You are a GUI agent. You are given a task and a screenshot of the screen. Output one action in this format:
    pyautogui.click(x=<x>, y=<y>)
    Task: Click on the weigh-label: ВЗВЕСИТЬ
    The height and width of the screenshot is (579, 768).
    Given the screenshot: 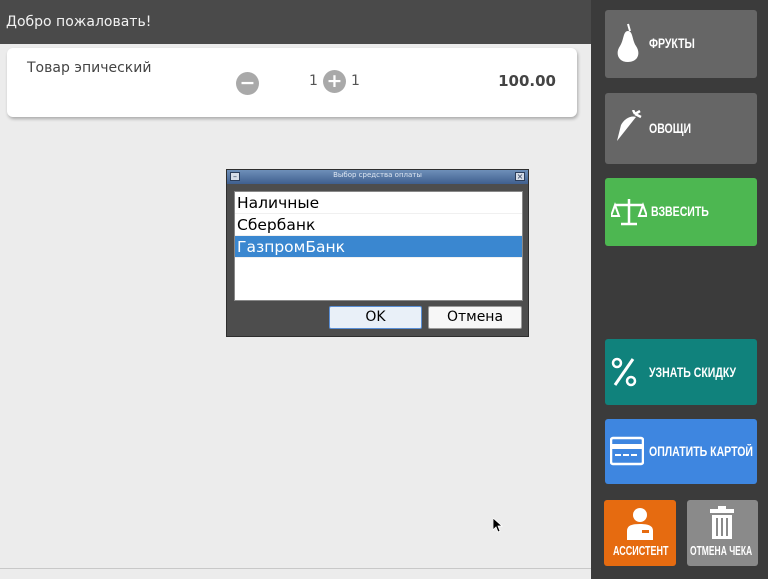 What is the action you would take?
    pyautogui.click(x=680, y=211)
    